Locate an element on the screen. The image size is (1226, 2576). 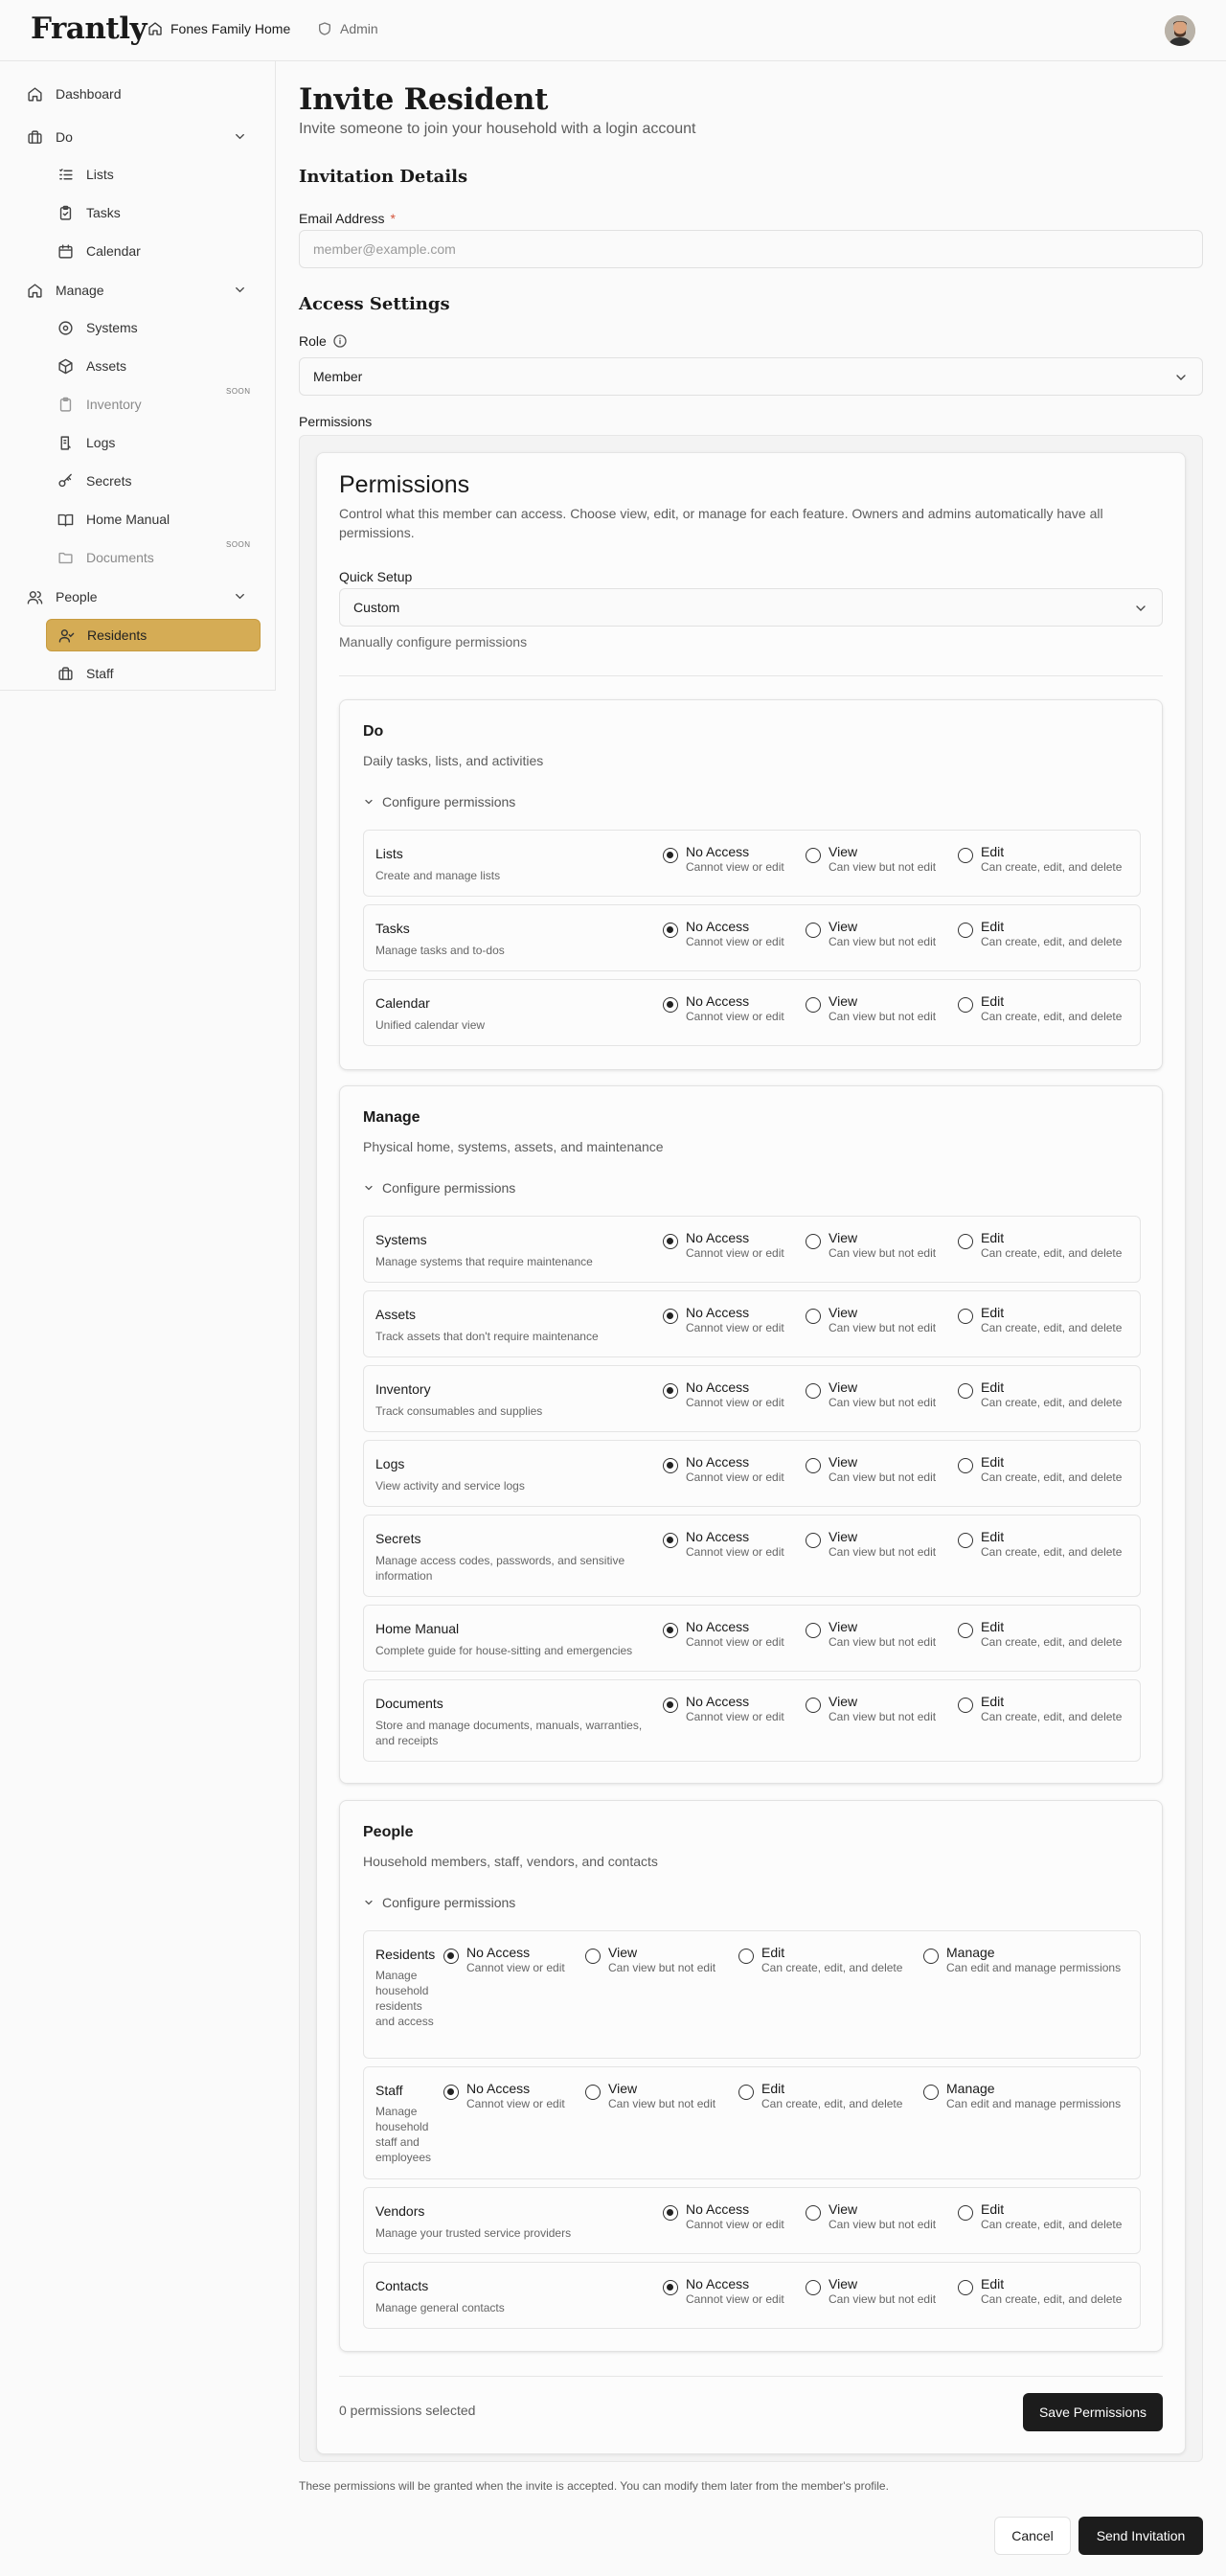
quick-setup-select: Custom is located at coordinates (751, 607).